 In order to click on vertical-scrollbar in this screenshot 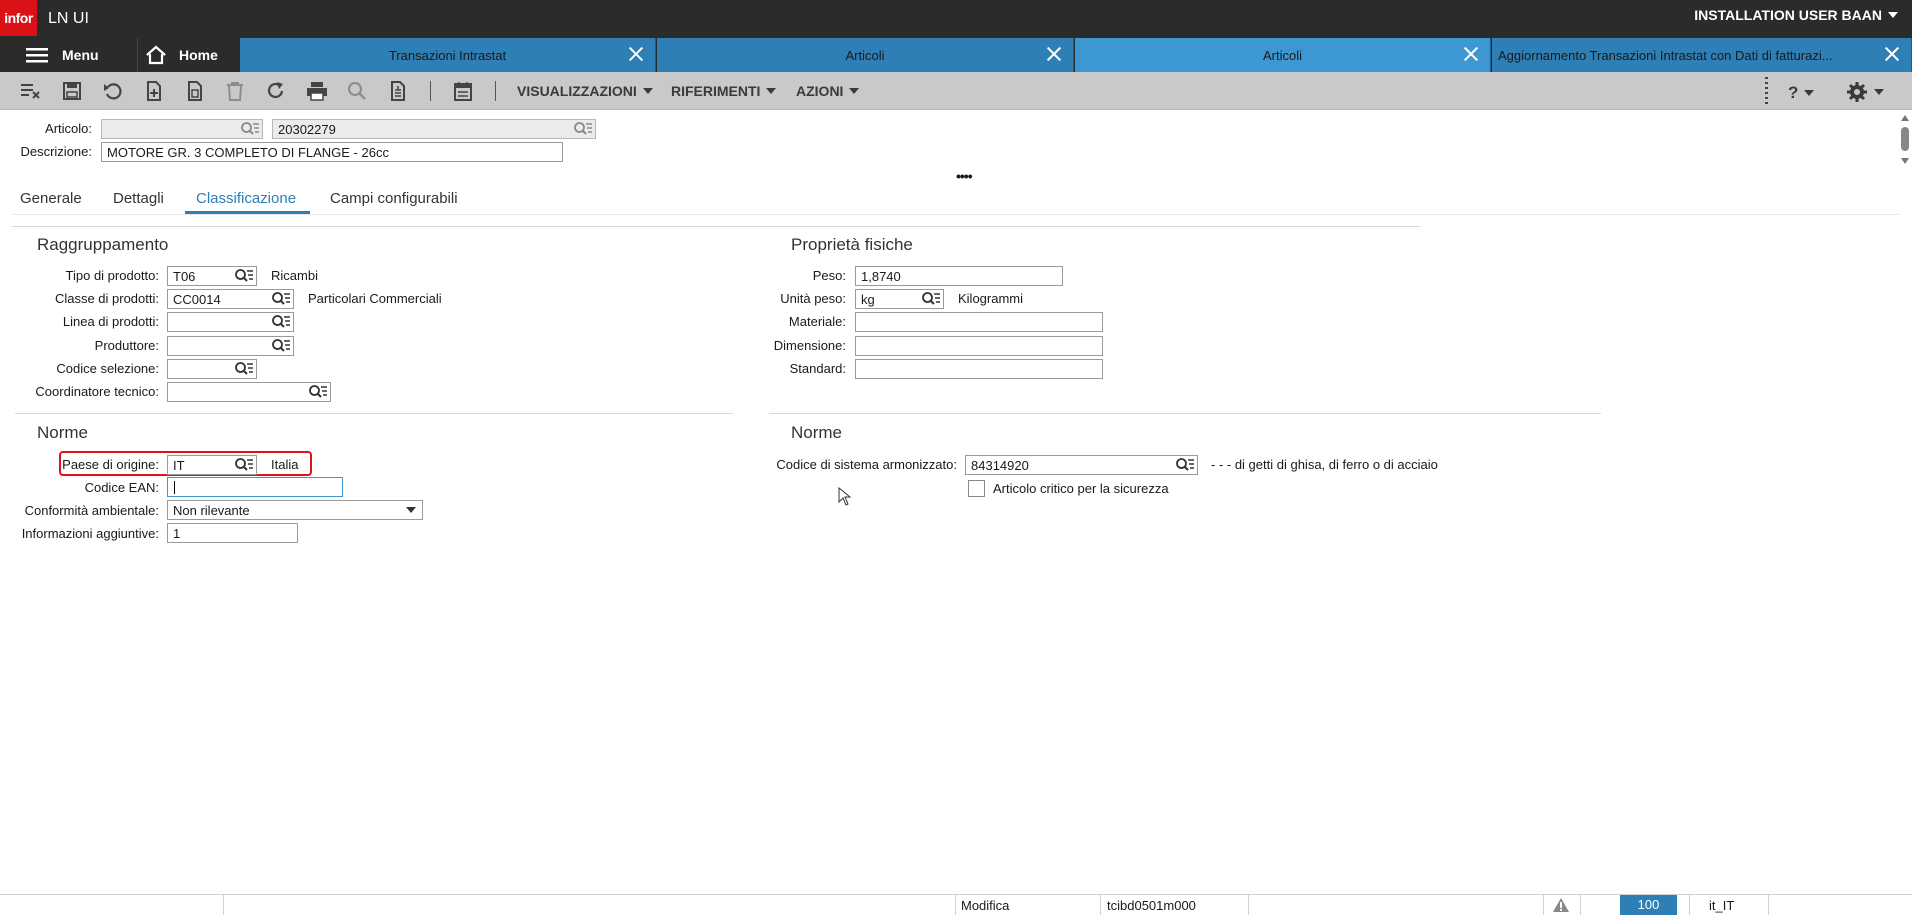, I will do `click(1905, 143)`.